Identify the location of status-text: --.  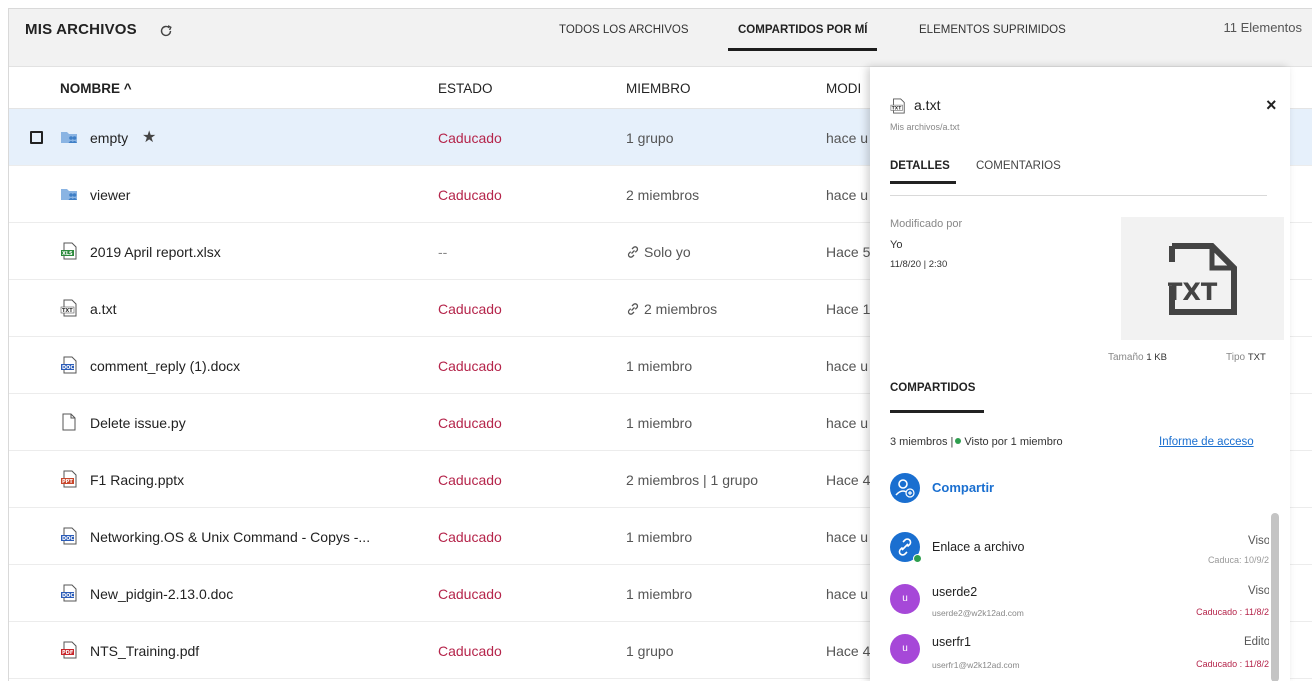
(443, 252).